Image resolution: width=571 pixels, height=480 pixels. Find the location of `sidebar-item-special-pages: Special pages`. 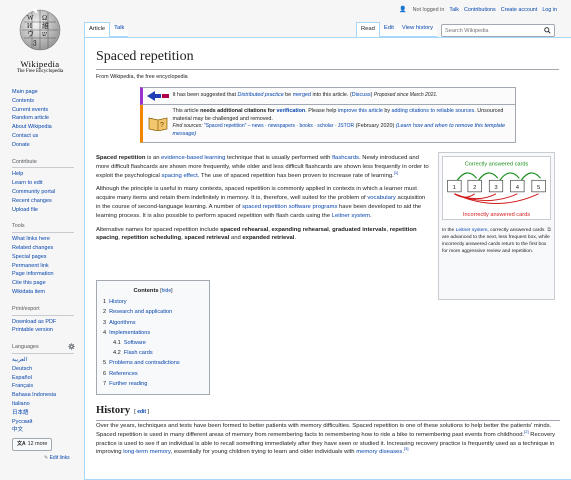

sidebar-item-special-pages: Special pages is located at coordinates (29, 257).